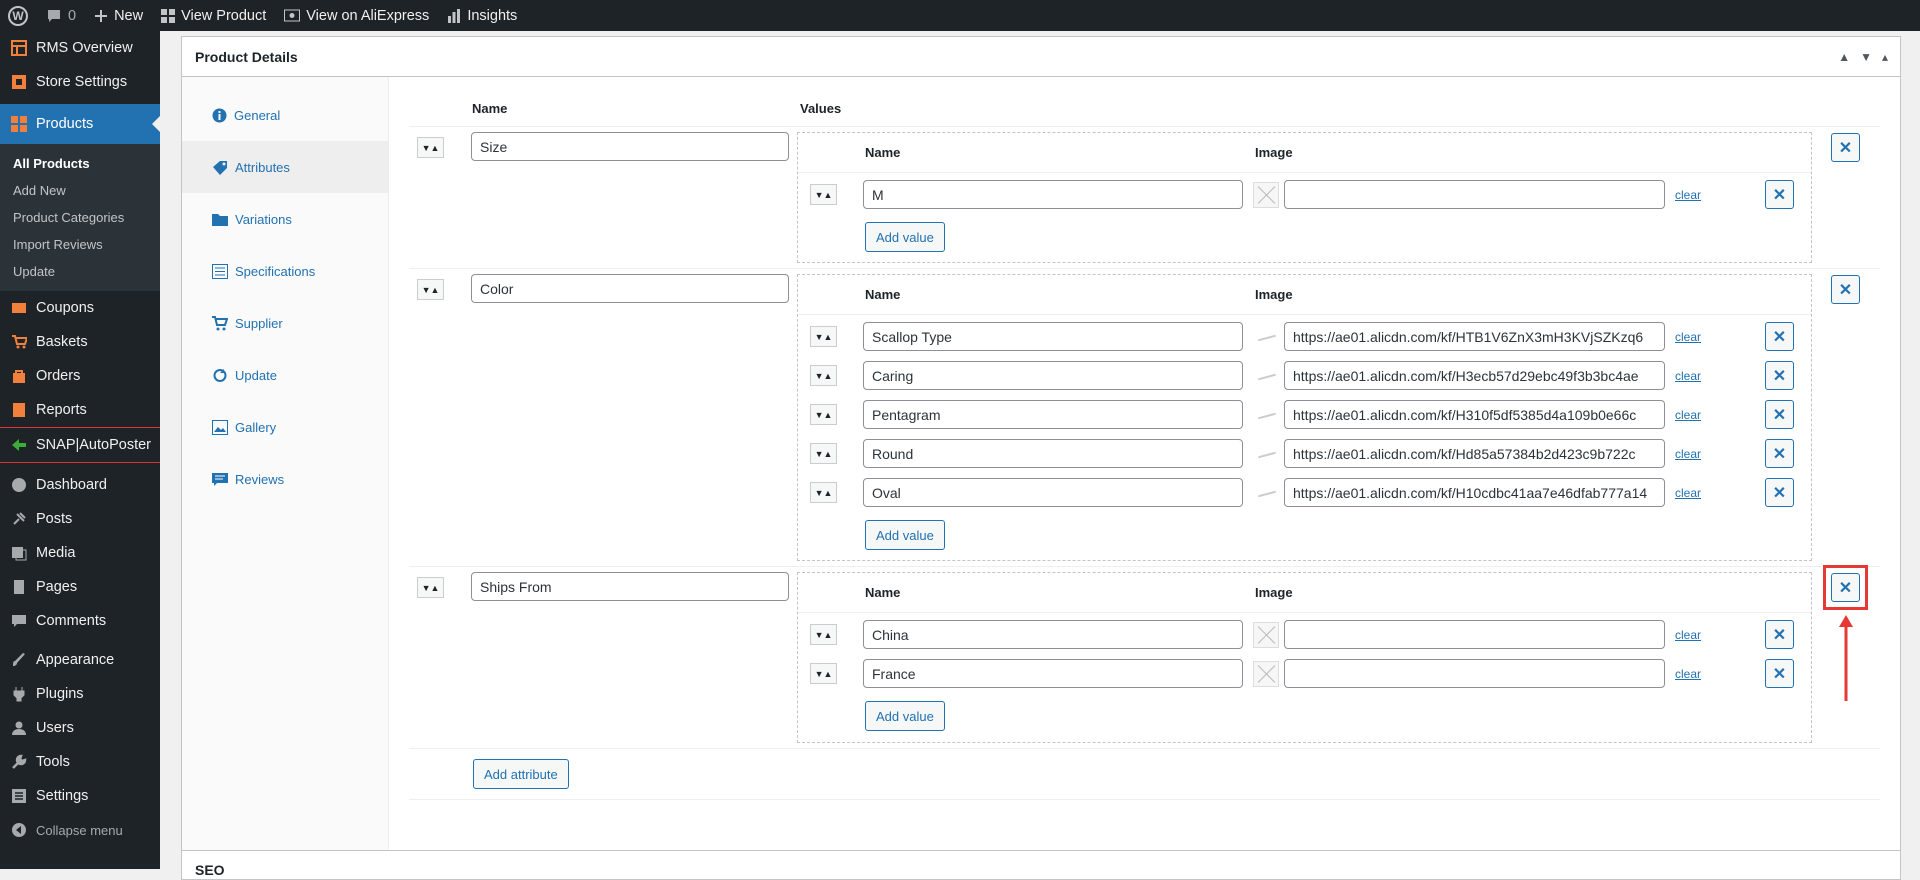 The image size is (1920, 880). What do you see at coordinates (80, 587) in the screenshot?
I see `menu-pages: Pages` at bounding box center [80, 587].